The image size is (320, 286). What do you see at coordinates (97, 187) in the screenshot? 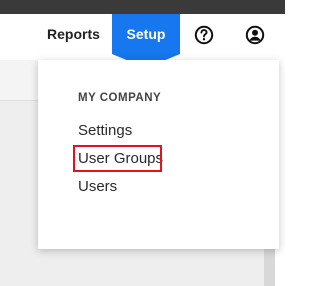
I see `menu-item-users: Users` at bounding box center [97, 187].